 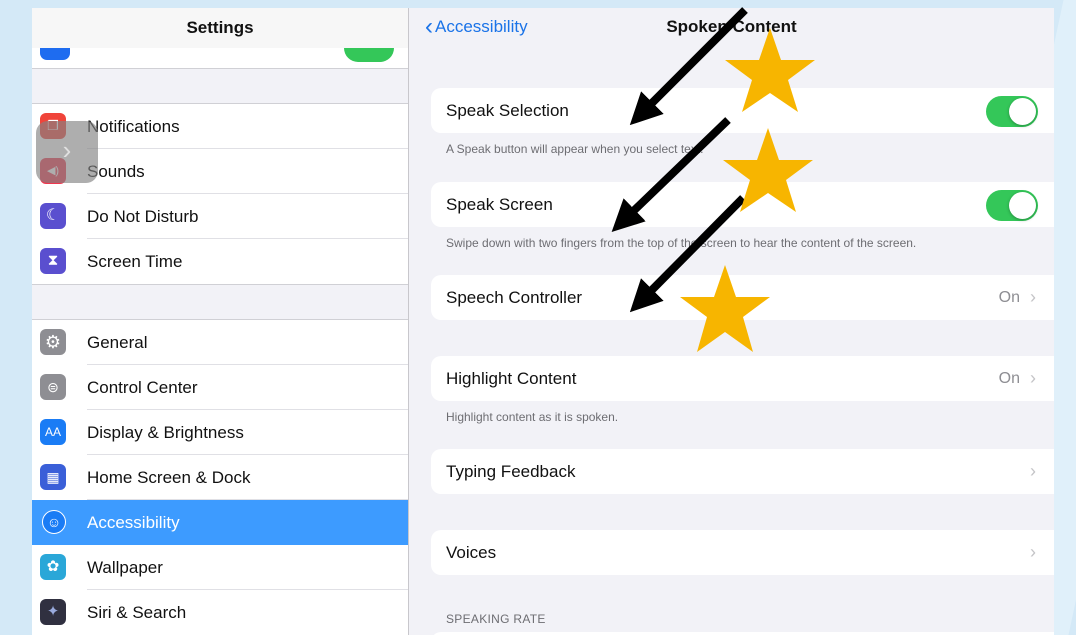 I want to click on arrow-speak-screen, so click(x=671, y=174).